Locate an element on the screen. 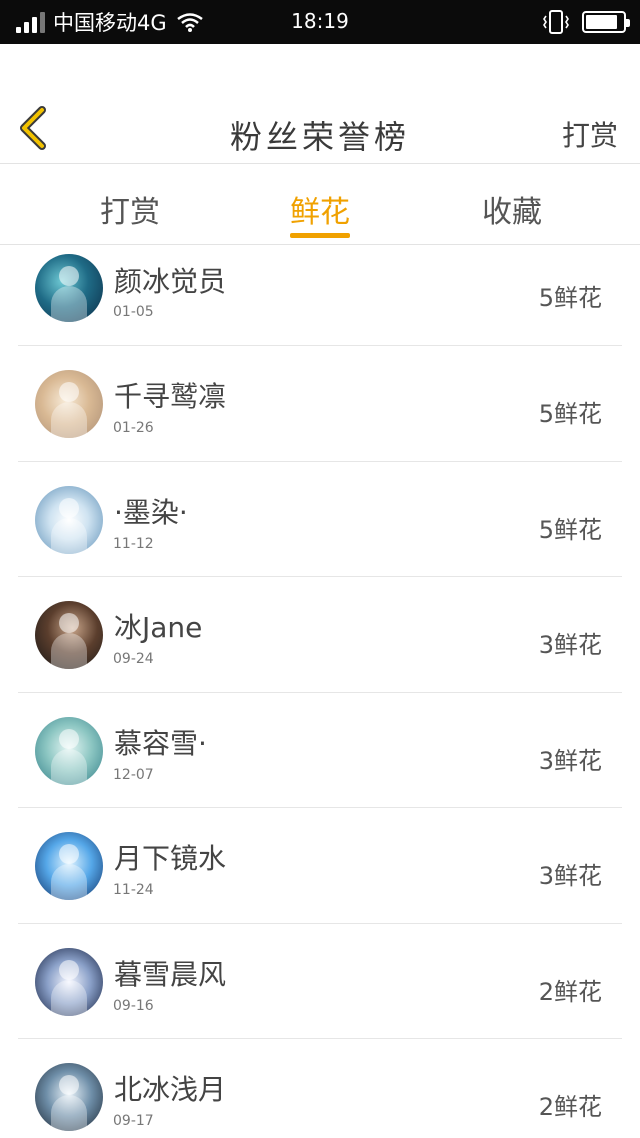  tab-favorites: 收藏 is located at coordinates (512, 209).